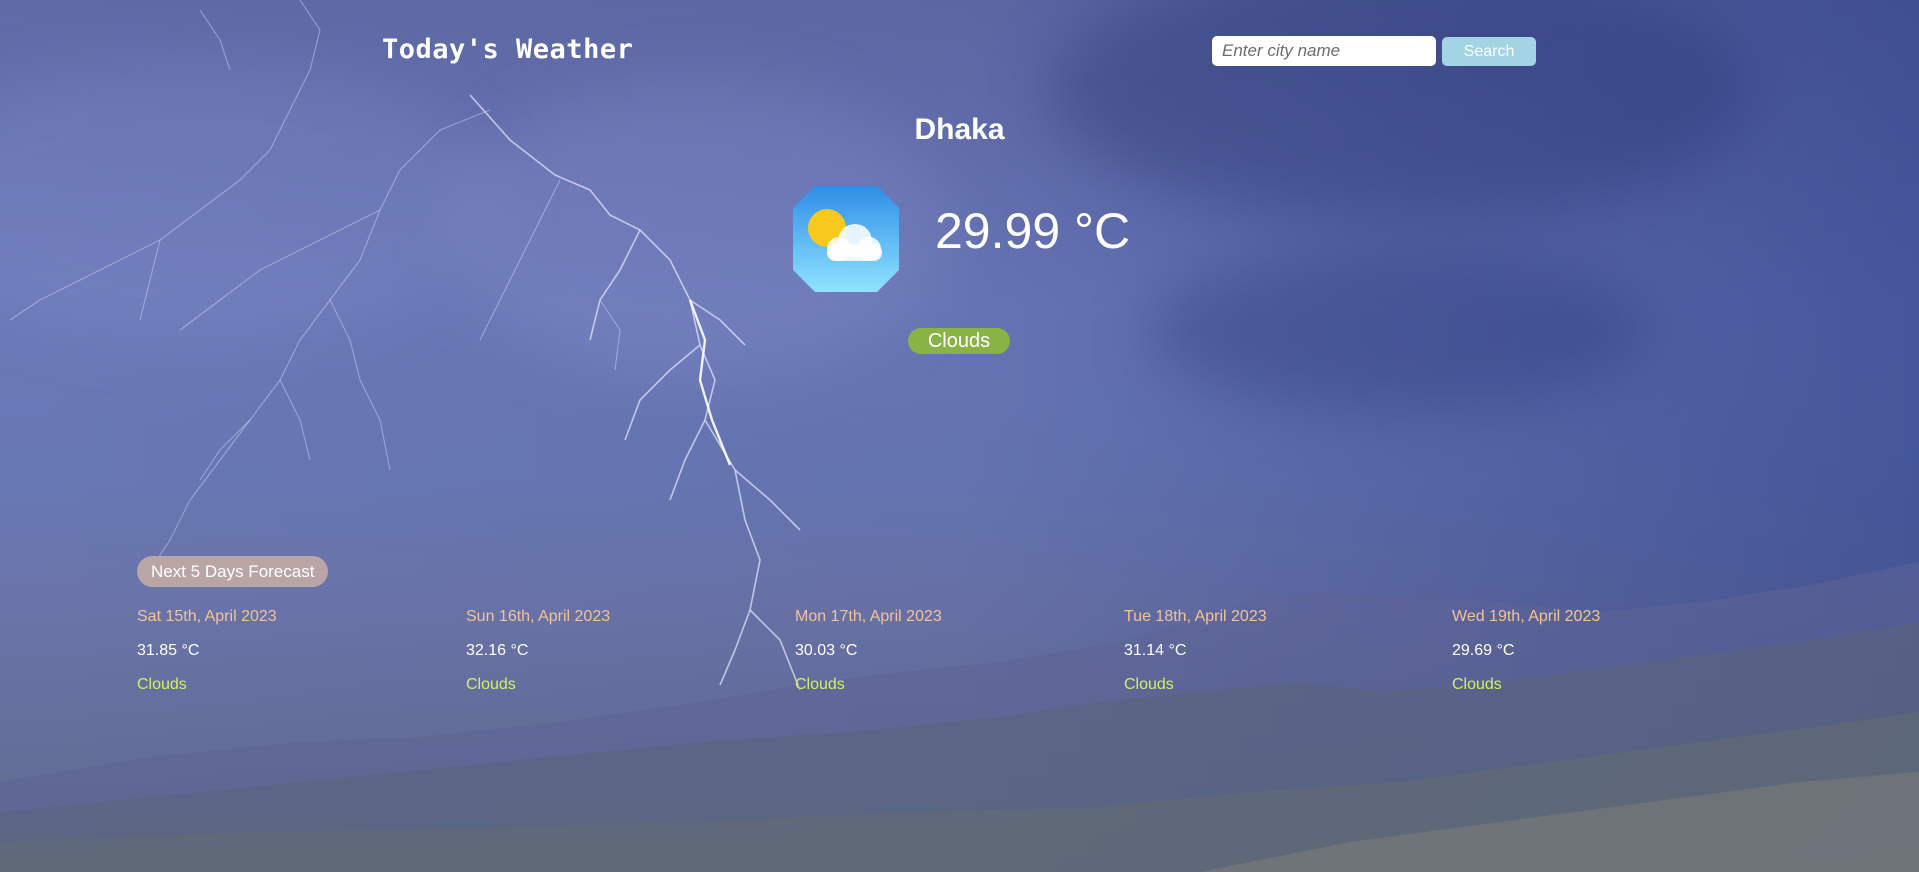 Image resolution: width=1919 pixels, height=872 pixels. What do you see at coordinates (508, 49) in the screenshot?
I see `app-title: Today's Weather` at bounding box center [508, 49].